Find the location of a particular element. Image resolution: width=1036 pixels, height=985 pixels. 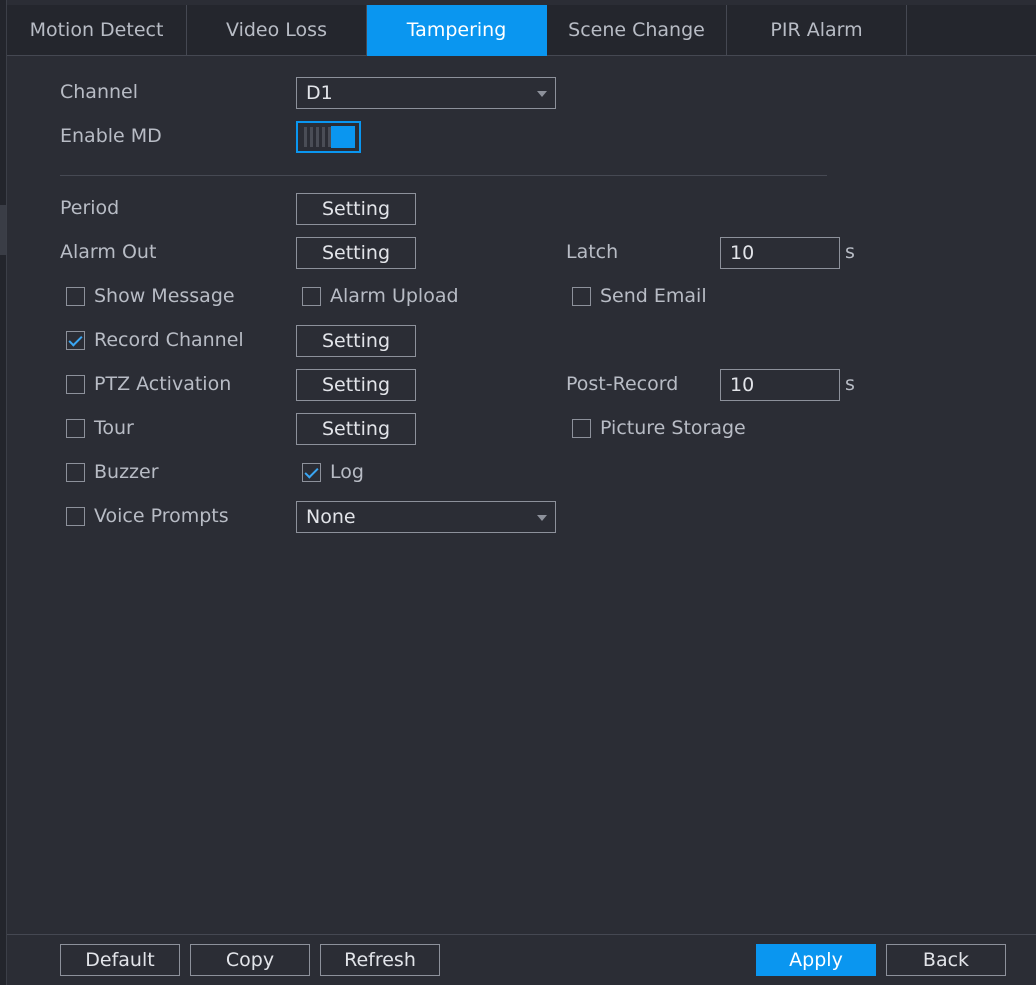

post-record-input: 10 is located at coordinates (780, 385).